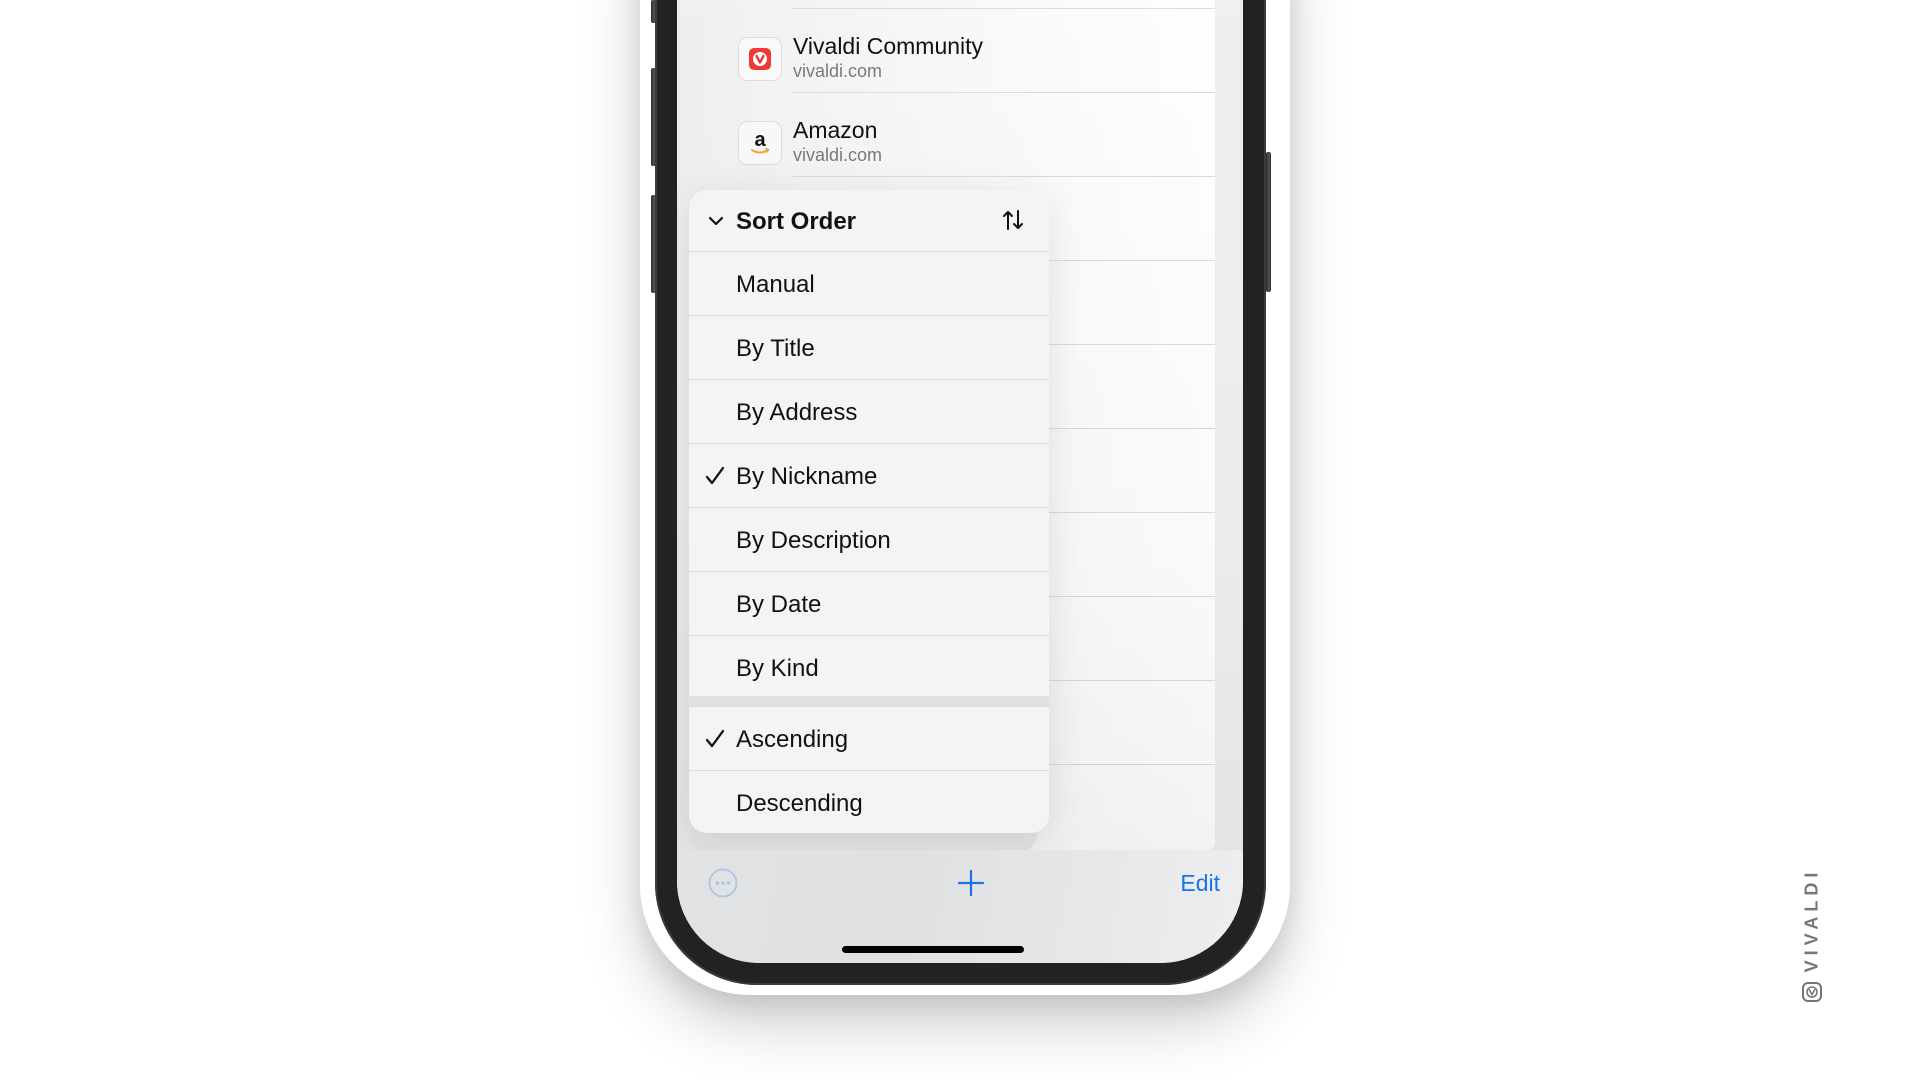 This screenshot has width=1920, height=1080. I want to click on option-label: By Date, so click(779, 604).